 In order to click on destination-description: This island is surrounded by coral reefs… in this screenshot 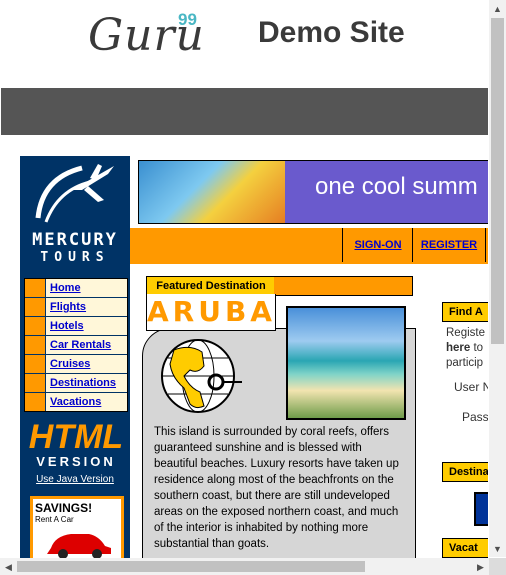, I will do `click(276, 488)`.